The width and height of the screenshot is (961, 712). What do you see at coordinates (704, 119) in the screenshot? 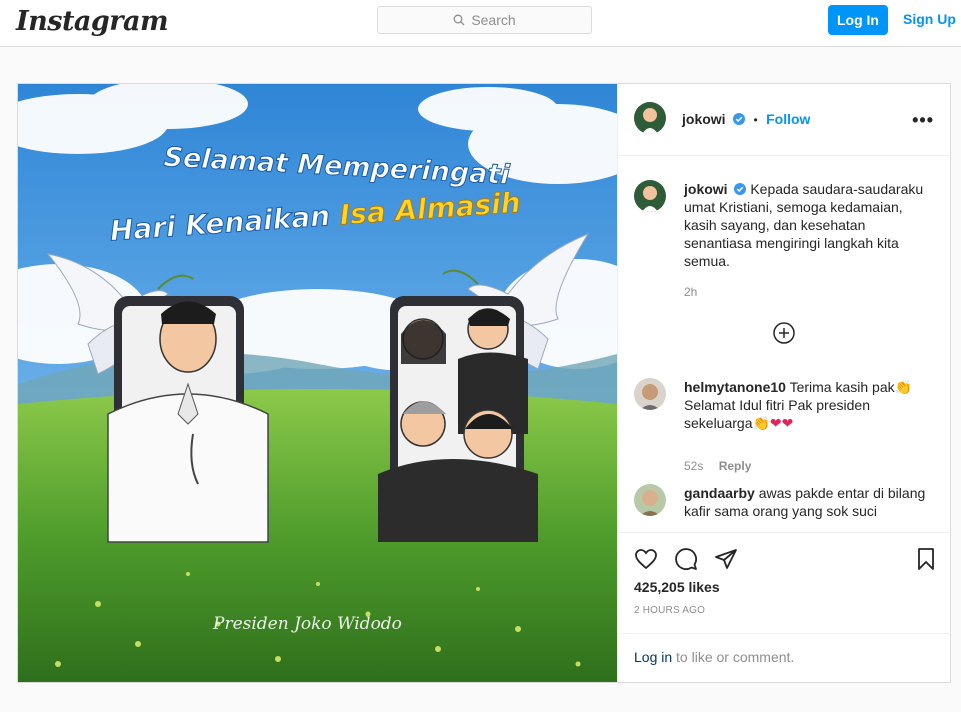
I see `author-username: jokowi` at bounding box center [704, 119].